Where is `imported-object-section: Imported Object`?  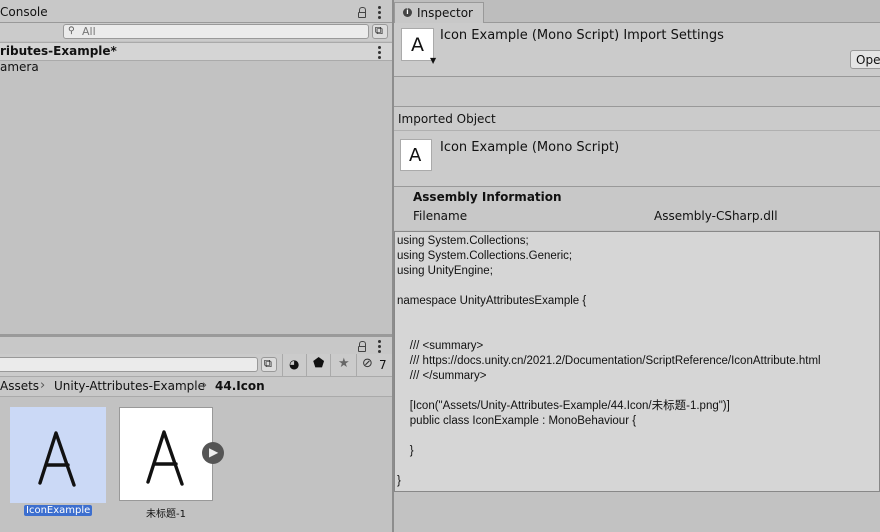 imported-object-section: Imported Object is located at coordinates (637, 119).